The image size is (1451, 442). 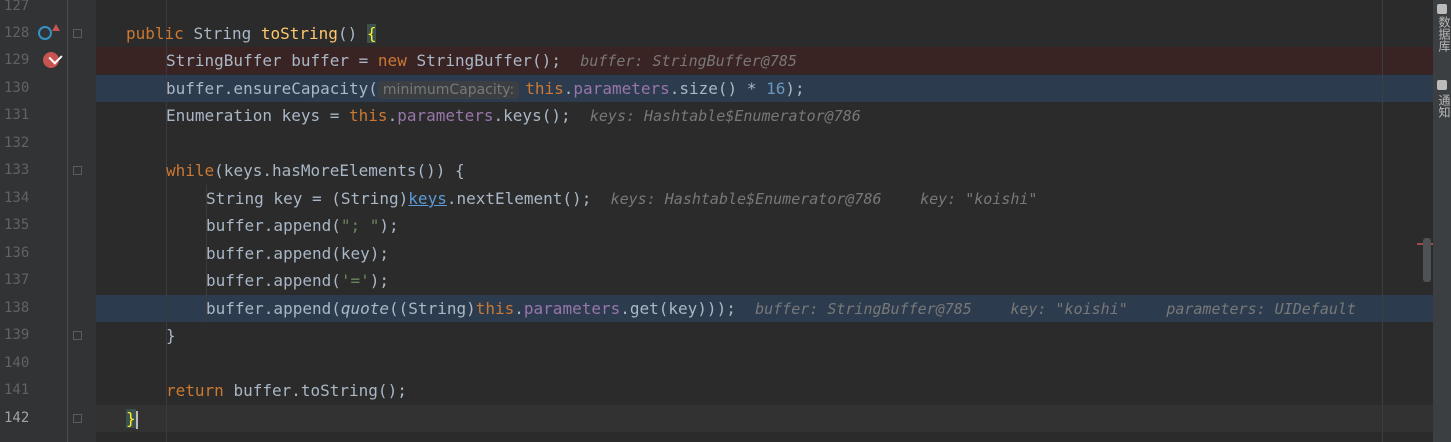 I want to click on notifications-bell-icon, so click(x=1442, y=85).